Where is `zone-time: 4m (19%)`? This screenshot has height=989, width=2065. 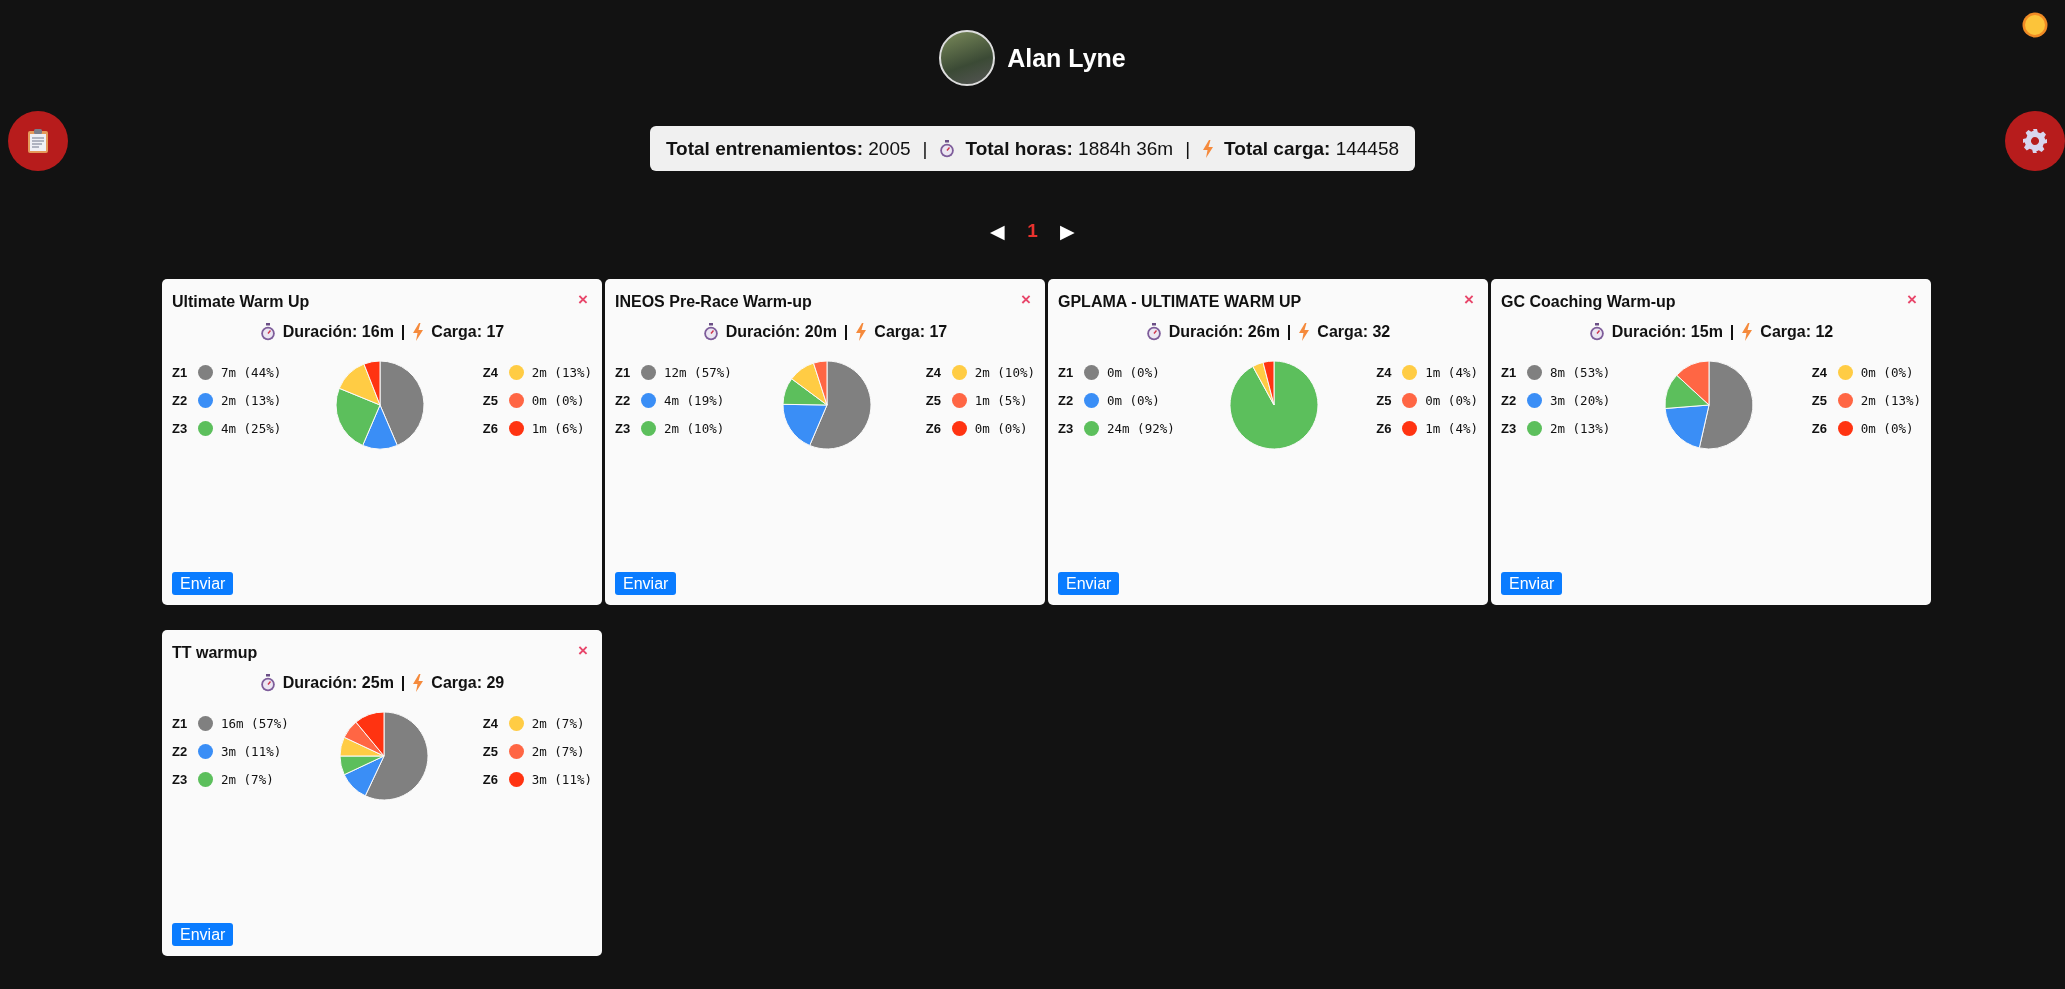
zone-time: 4m (19%) is located at coordinates (694, 400).